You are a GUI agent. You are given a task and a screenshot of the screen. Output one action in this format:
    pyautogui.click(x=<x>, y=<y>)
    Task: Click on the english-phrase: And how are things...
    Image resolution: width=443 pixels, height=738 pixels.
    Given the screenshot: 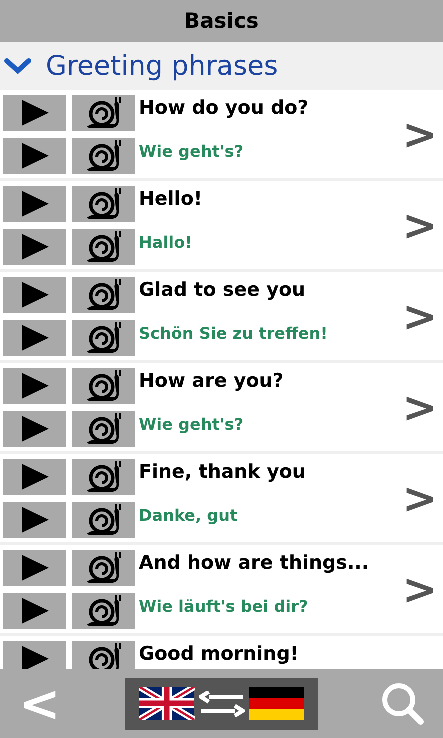 What is the action you would take?
    pyautogui.click(x=254, y=563)
    